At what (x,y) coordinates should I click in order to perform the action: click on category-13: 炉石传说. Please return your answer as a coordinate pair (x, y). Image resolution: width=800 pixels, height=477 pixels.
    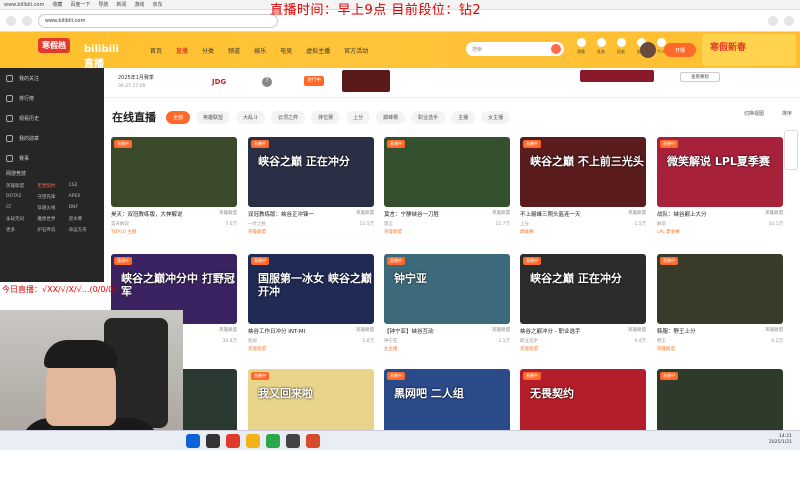
    Looking at the image, I should click on (51, 230).